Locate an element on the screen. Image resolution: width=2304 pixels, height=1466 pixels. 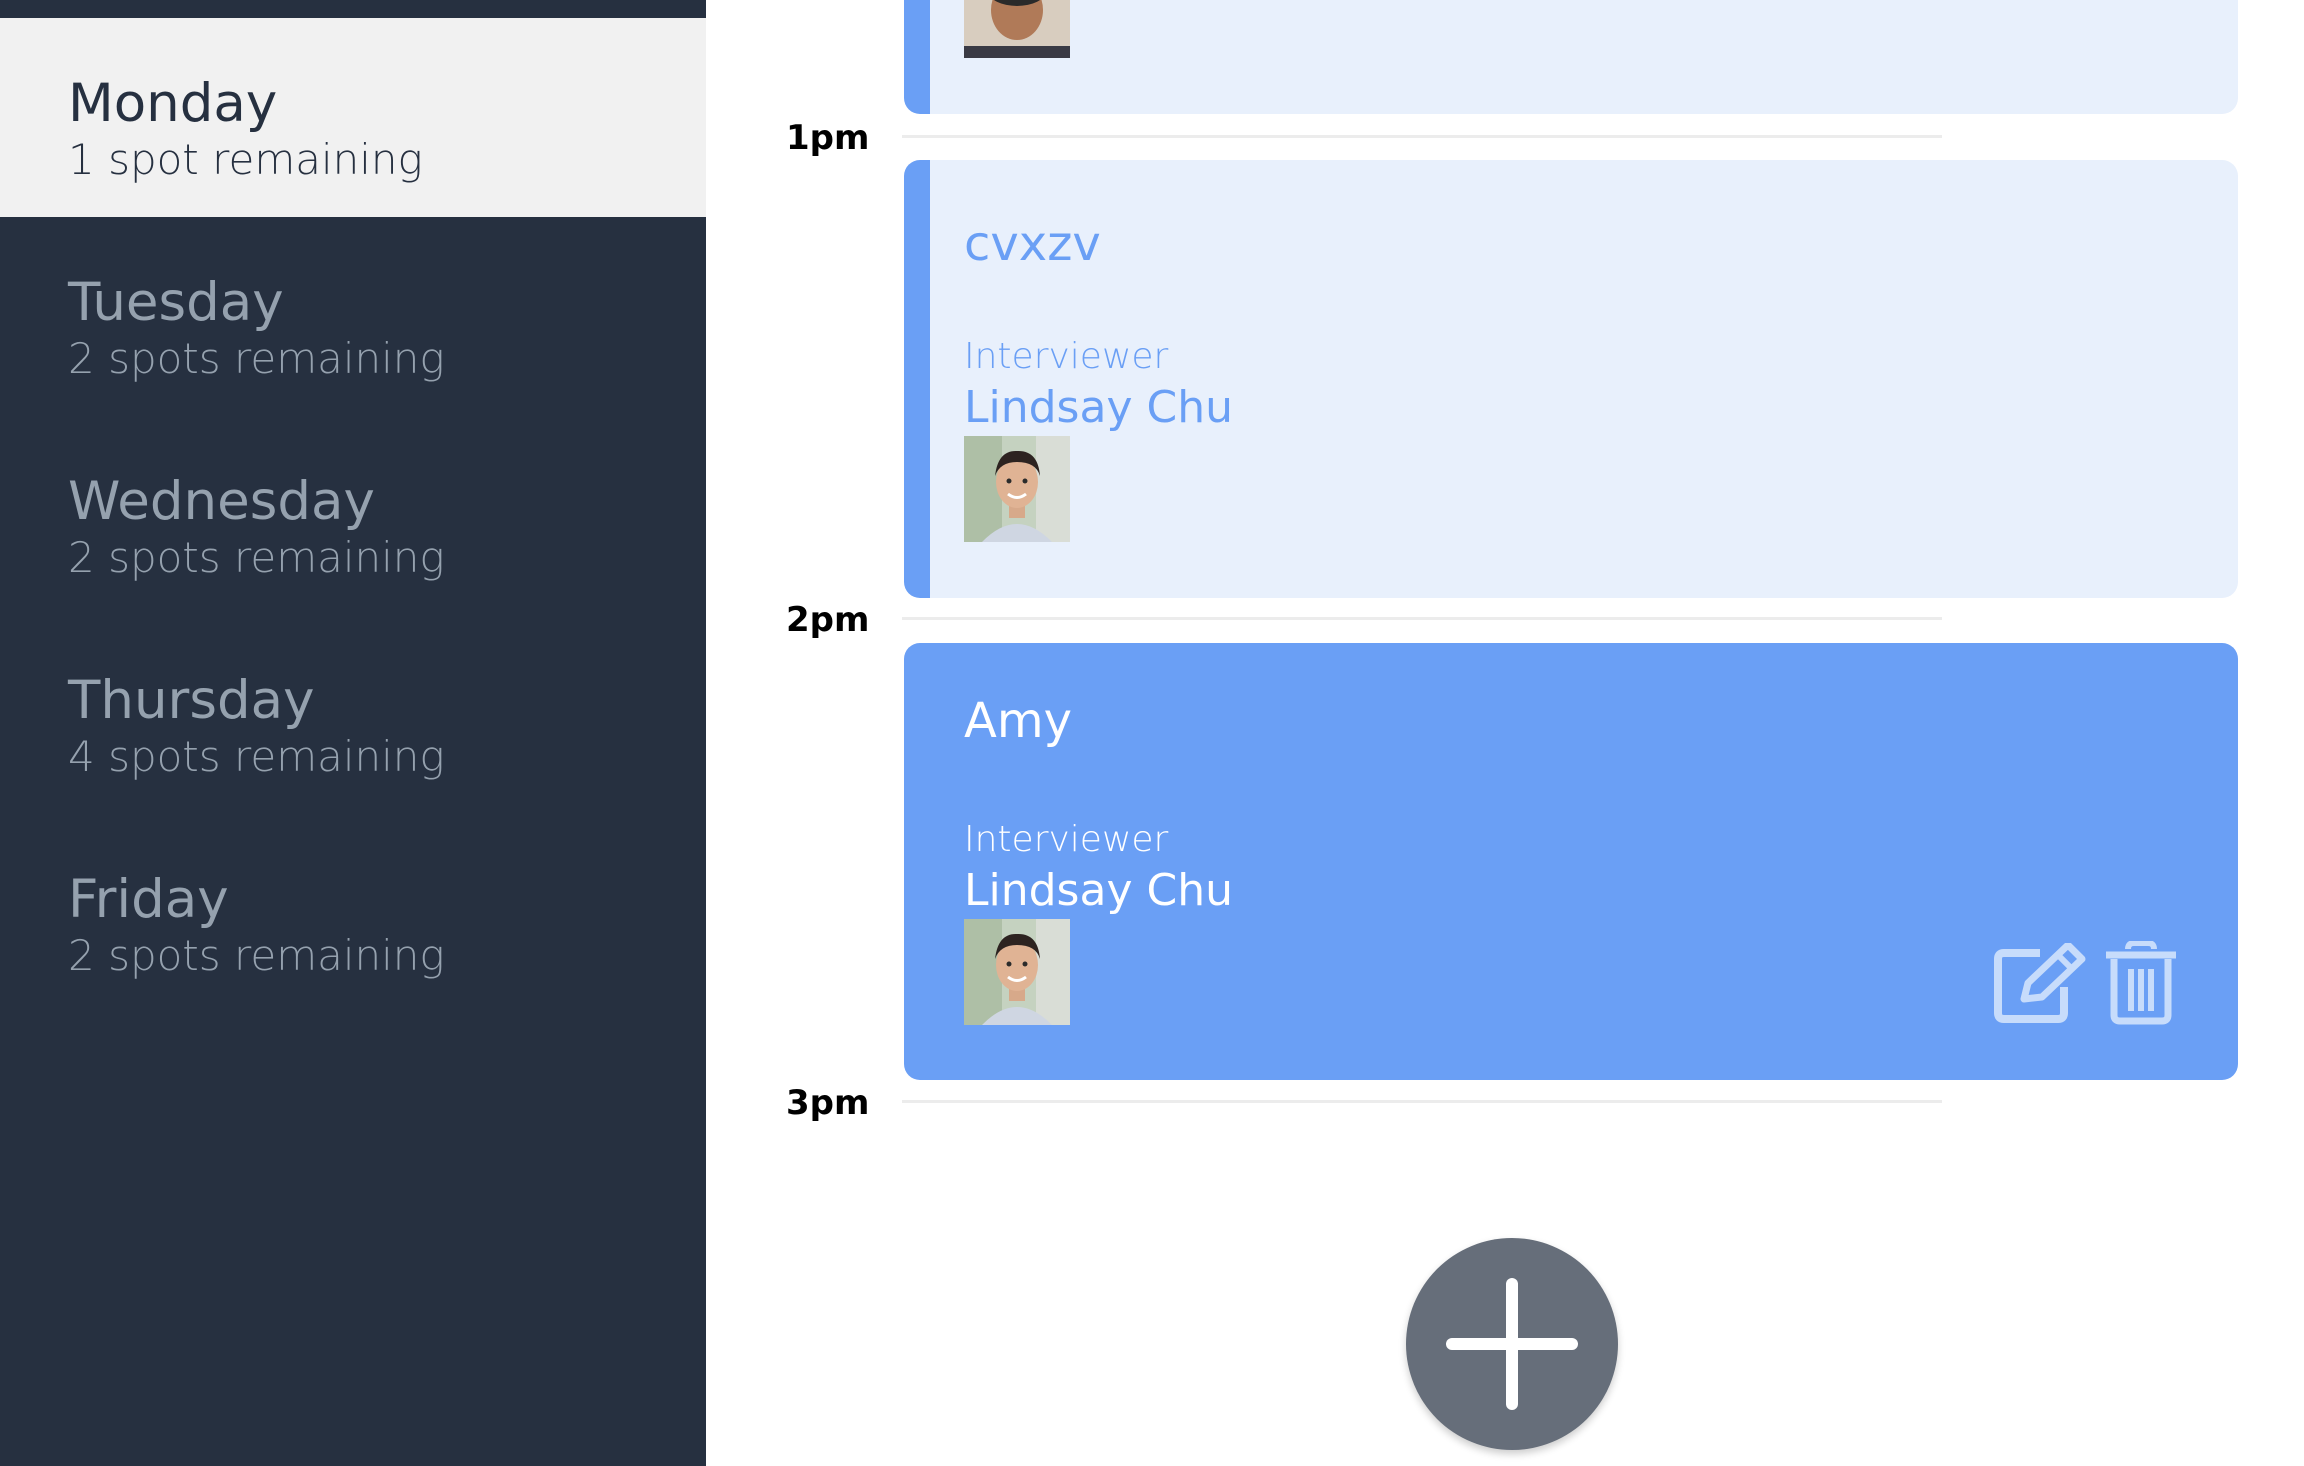
appointment-title: Amy is located at coordinates (1018, 721).